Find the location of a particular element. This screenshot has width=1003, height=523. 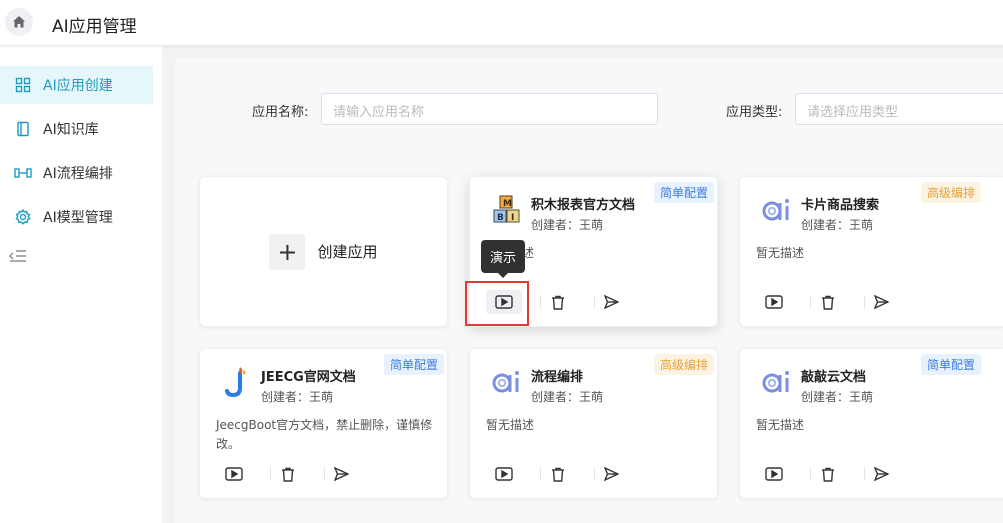

sidebar-item-label: AI模型管理 is located at coordinates (78, 218).